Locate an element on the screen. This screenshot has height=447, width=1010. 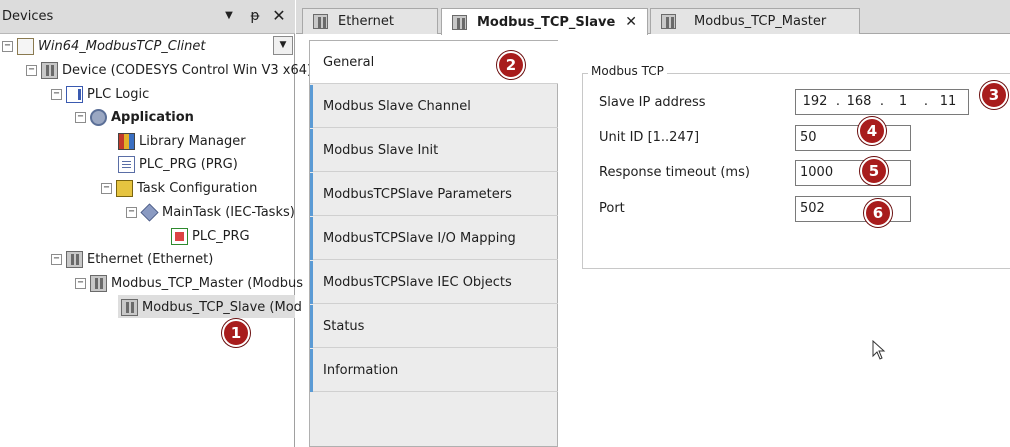
response-timeout-input: 1000 is located at coordinates (853, 173).